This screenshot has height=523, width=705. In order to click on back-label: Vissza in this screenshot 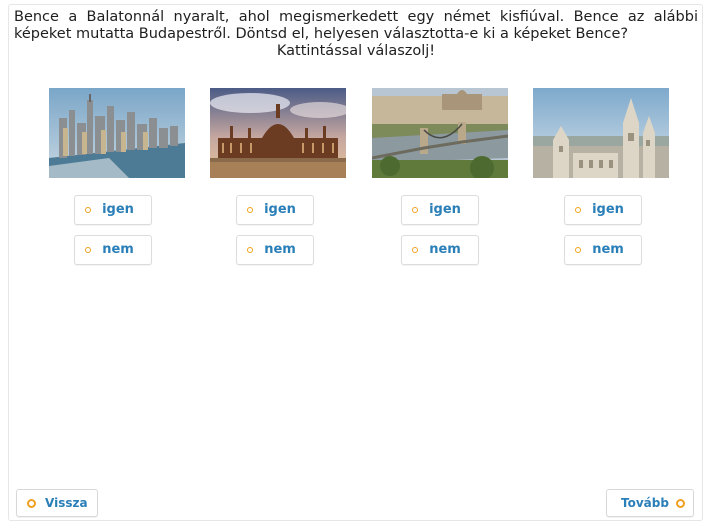, I will do `click(66, 503)`.